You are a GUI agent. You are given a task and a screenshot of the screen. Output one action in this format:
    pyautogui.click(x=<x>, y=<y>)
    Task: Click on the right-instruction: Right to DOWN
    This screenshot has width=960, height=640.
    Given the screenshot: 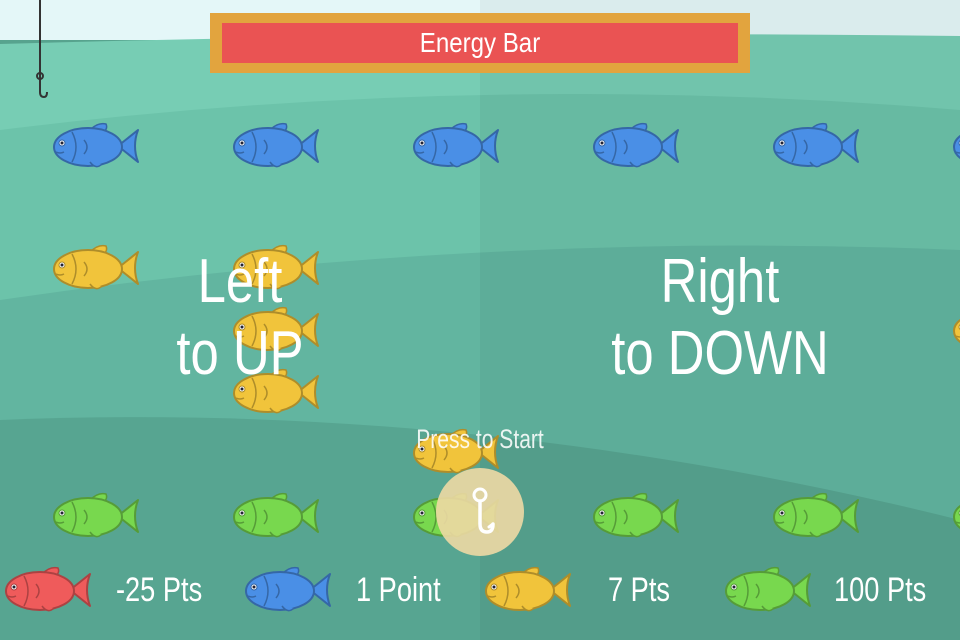 What is the action you would take?
    pyautogui.click(x=720, y=318)
    